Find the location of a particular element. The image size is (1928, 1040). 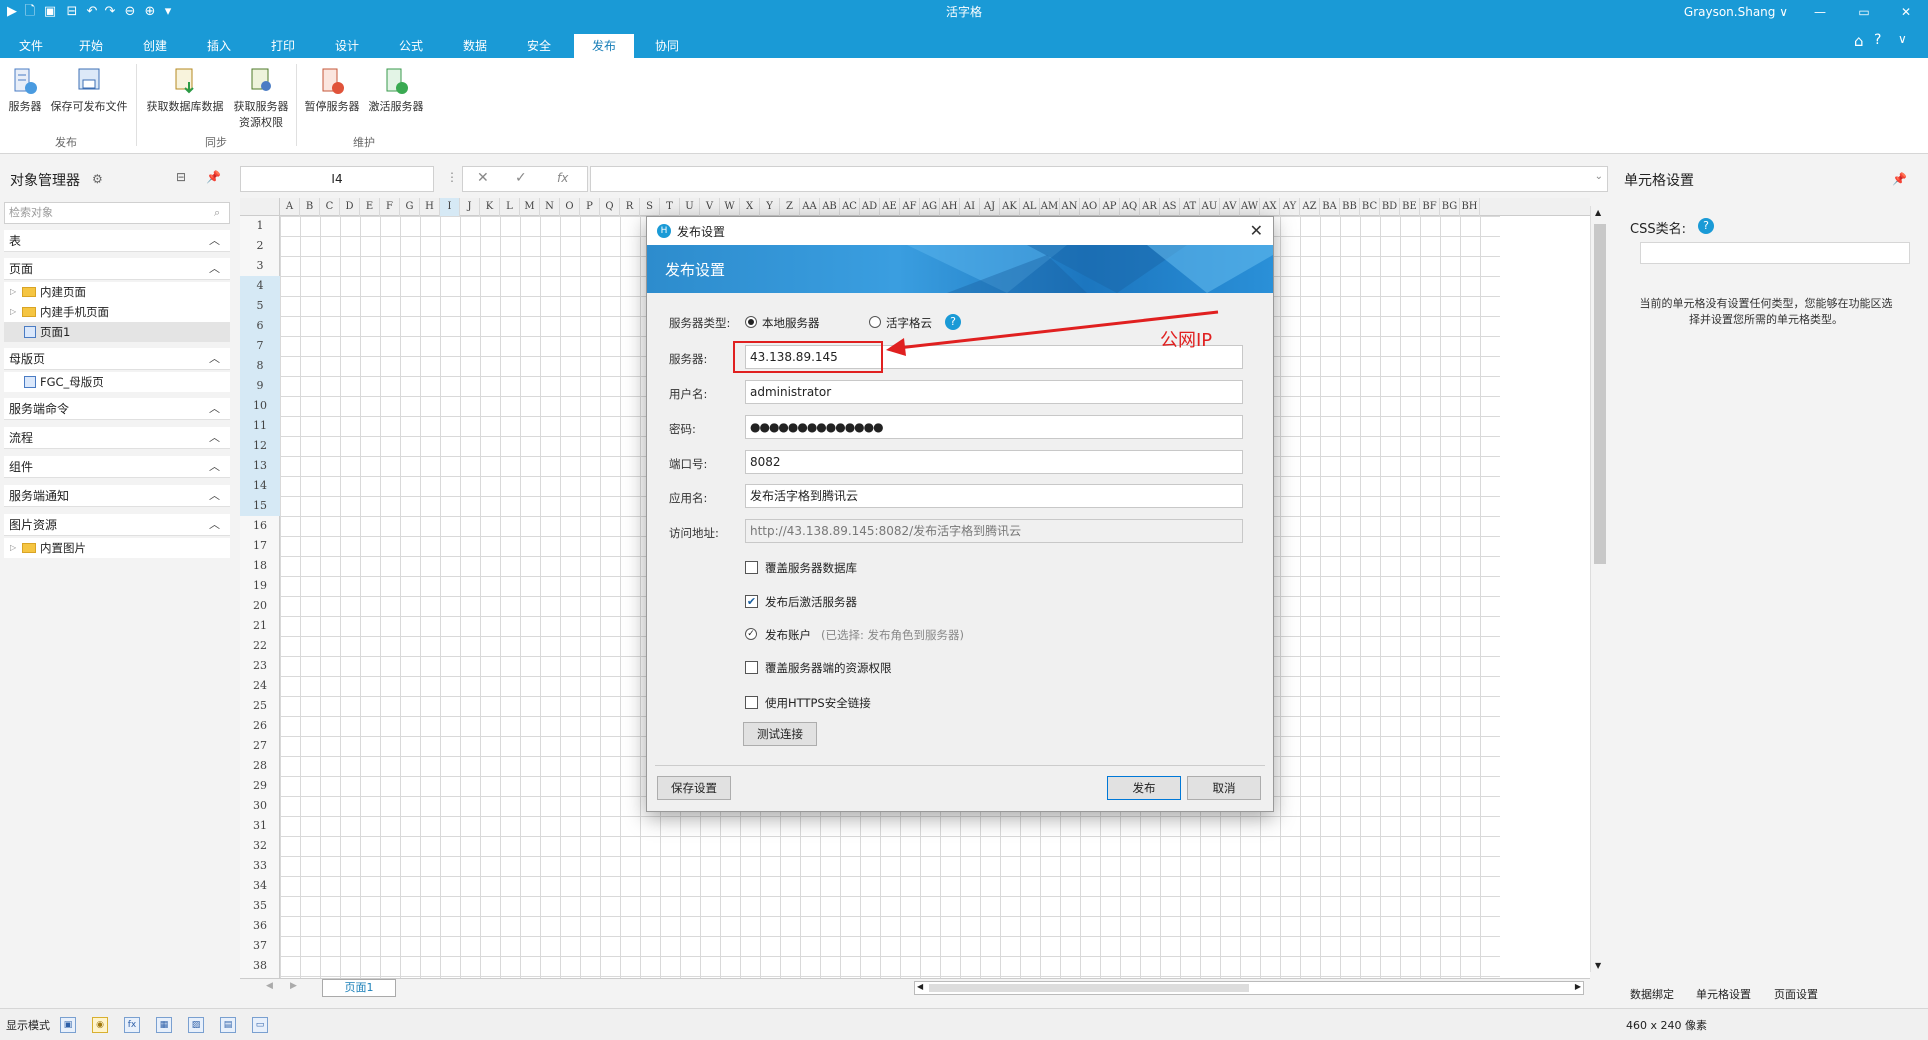

column-header-cell: T is located at coordinates (670, 207).